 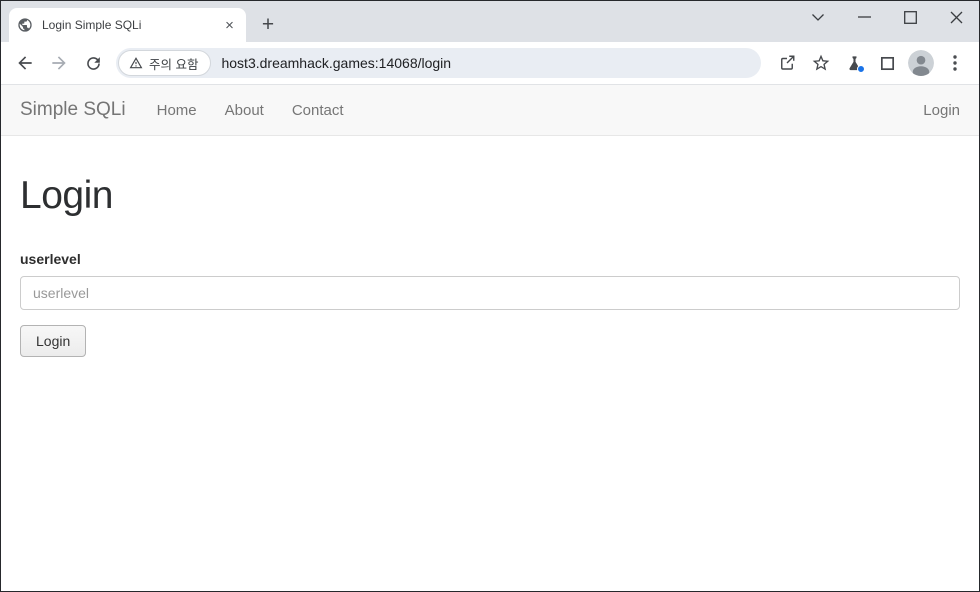 I want to click on nav-link-login: Login, so click(x=941, y=110).